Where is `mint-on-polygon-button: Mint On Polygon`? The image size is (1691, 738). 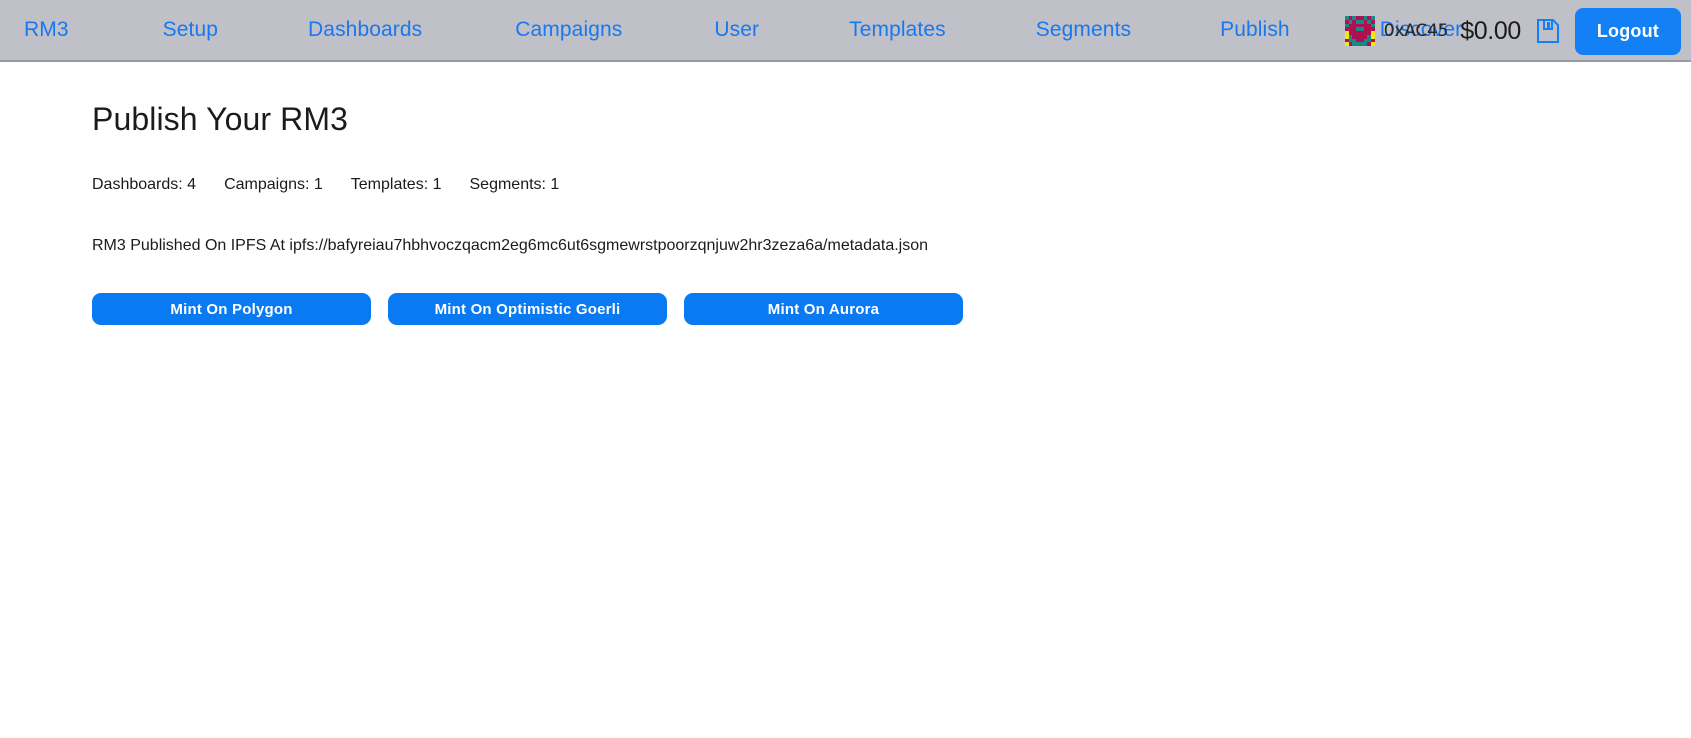
mint-on-polygon-button: Mint On Polygon is located at coordinates (231, 309).